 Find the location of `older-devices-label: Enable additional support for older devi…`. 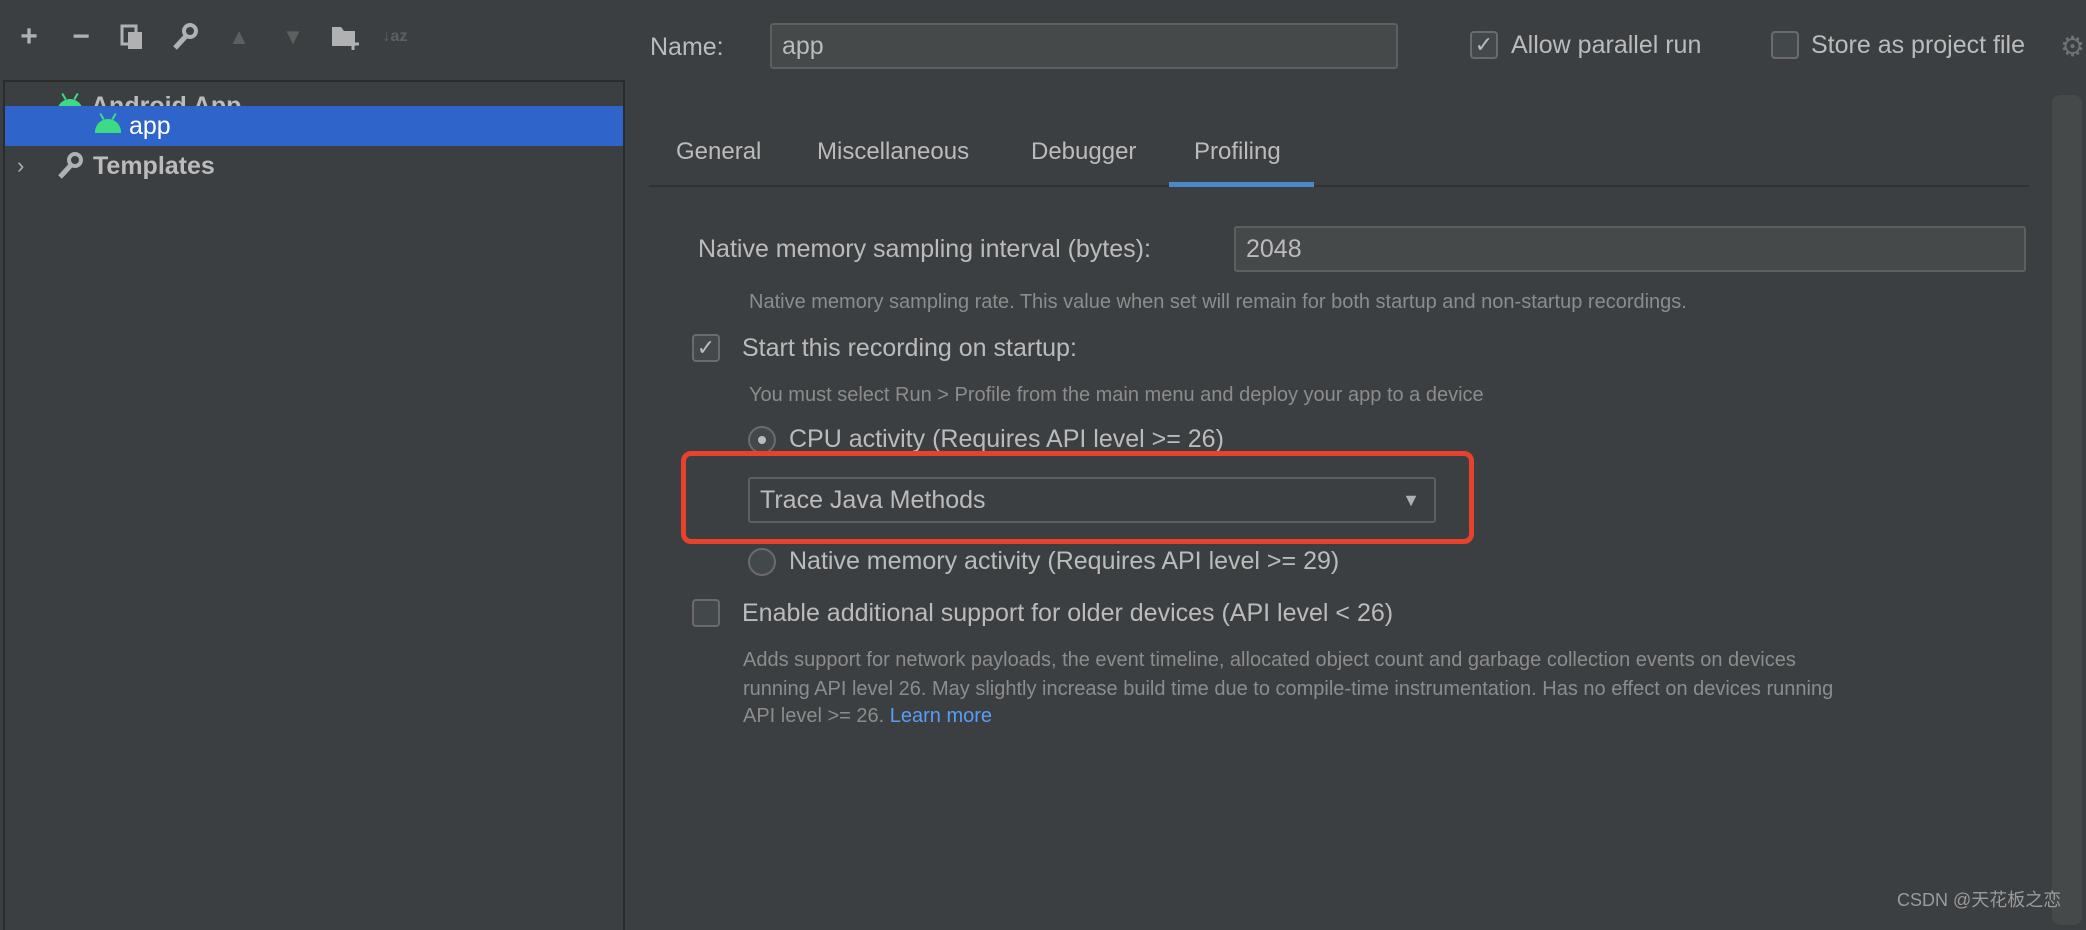

older-devices-label: Enable additional support for older devi… is located at coordinates (1068, 613).